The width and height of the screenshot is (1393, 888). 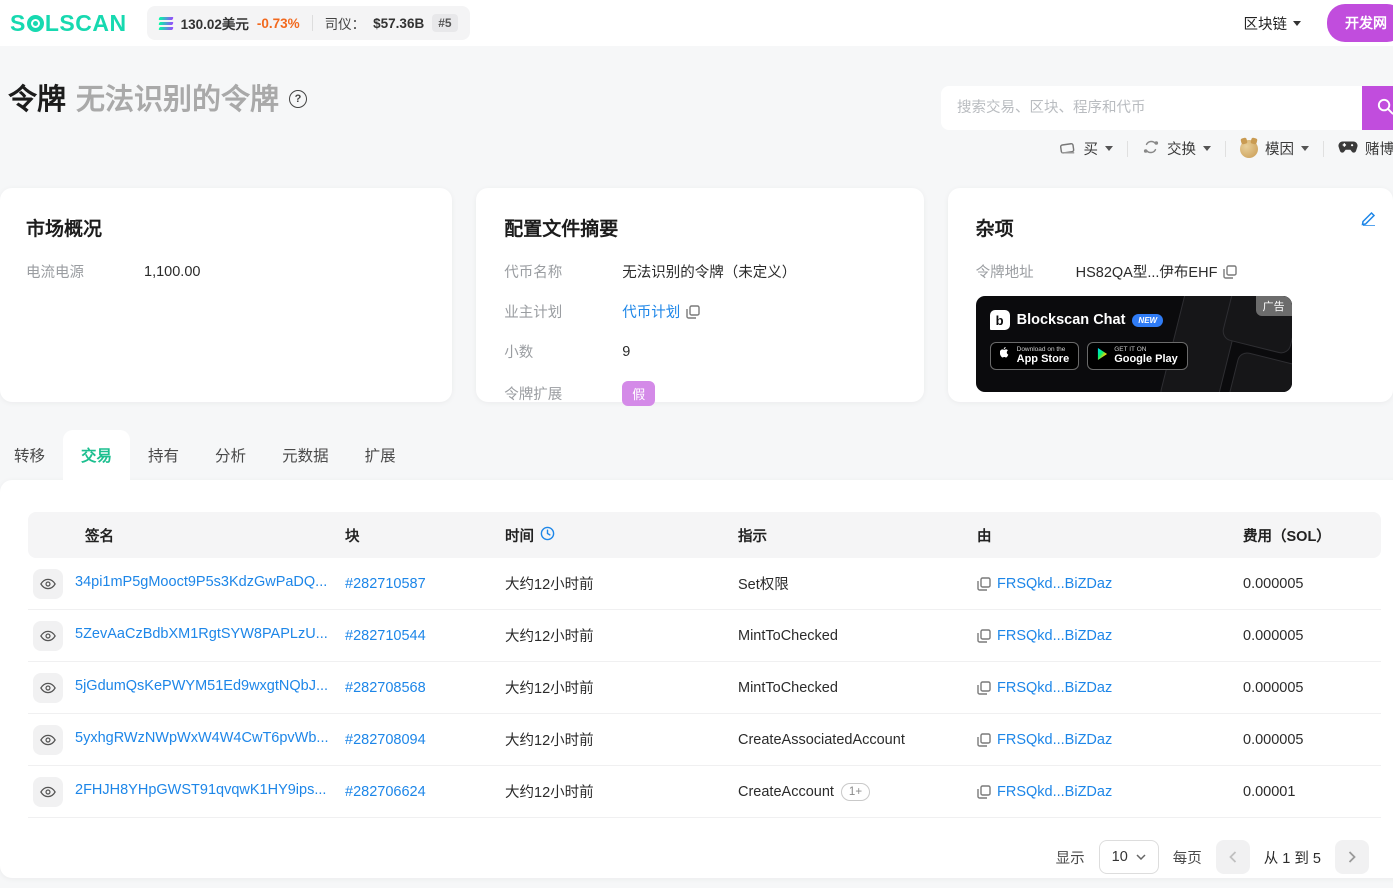 I want to click on sol-price-pill: 130.02美元 -0.73% 司仪： $57.36B #5, so click(x=308, y=23).